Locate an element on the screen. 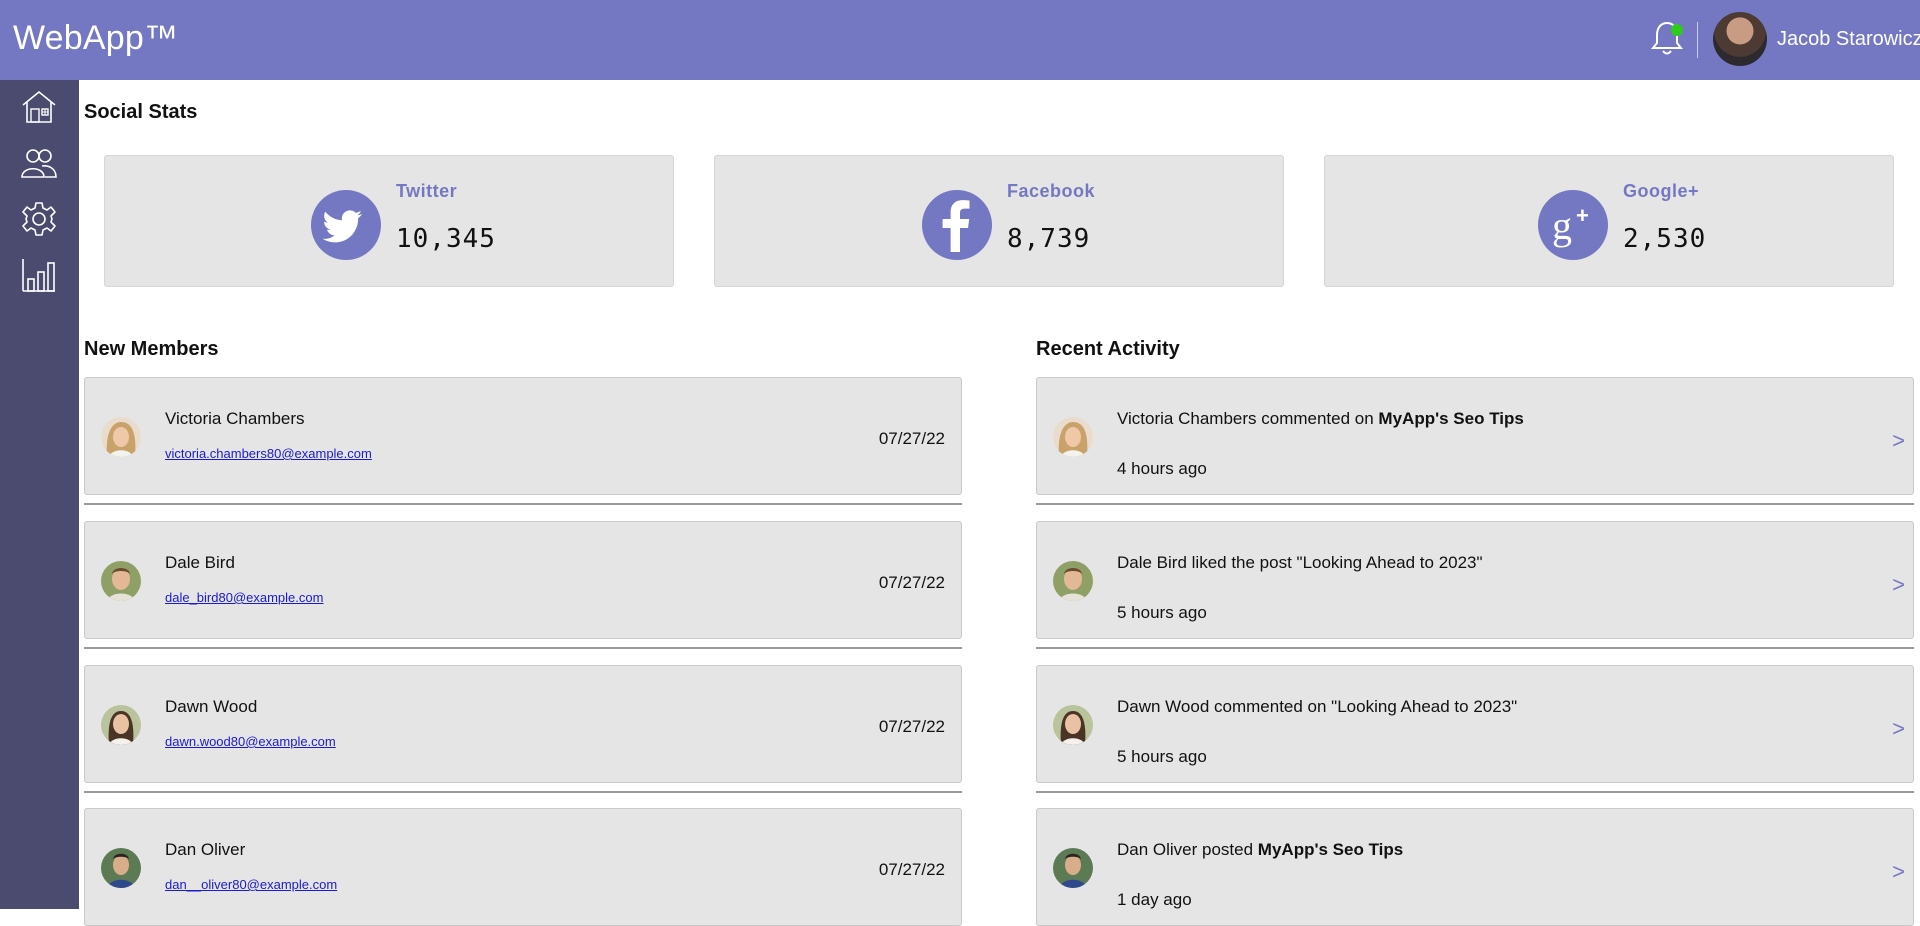 This screenshot has height=926, width=1920. twitter-count: 10,345 is located at coordinates (446, 239).